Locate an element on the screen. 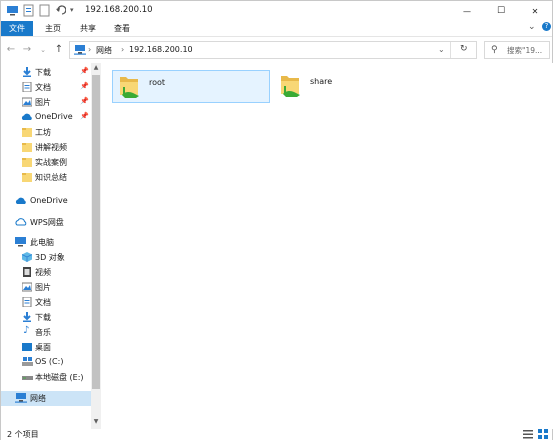  picture-icon is located at coordinates (27, 287).